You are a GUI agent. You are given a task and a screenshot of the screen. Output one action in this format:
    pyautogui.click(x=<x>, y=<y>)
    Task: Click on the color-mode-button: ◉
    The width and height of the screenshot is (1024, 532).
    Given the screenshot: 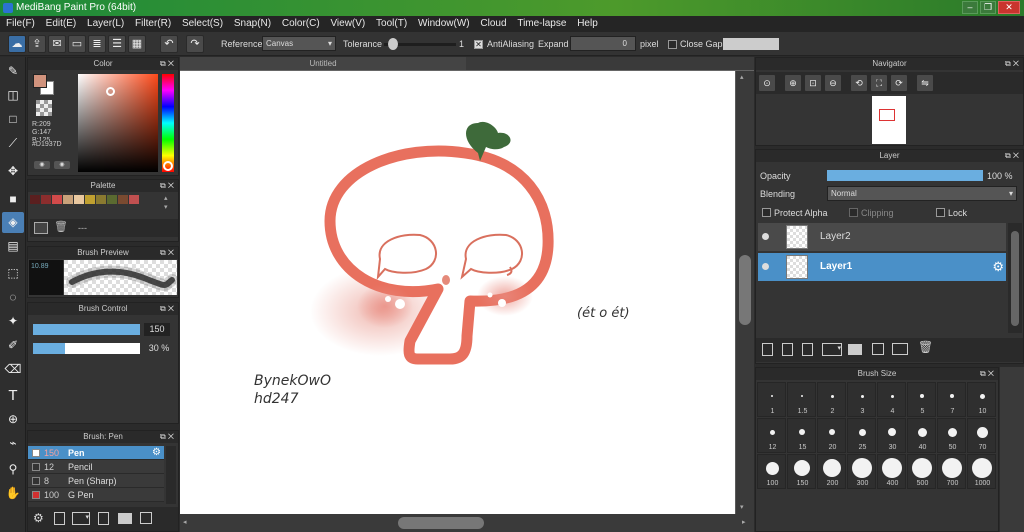 What is the action you would take?
    pyautogui.click(x=42, y=165)
    